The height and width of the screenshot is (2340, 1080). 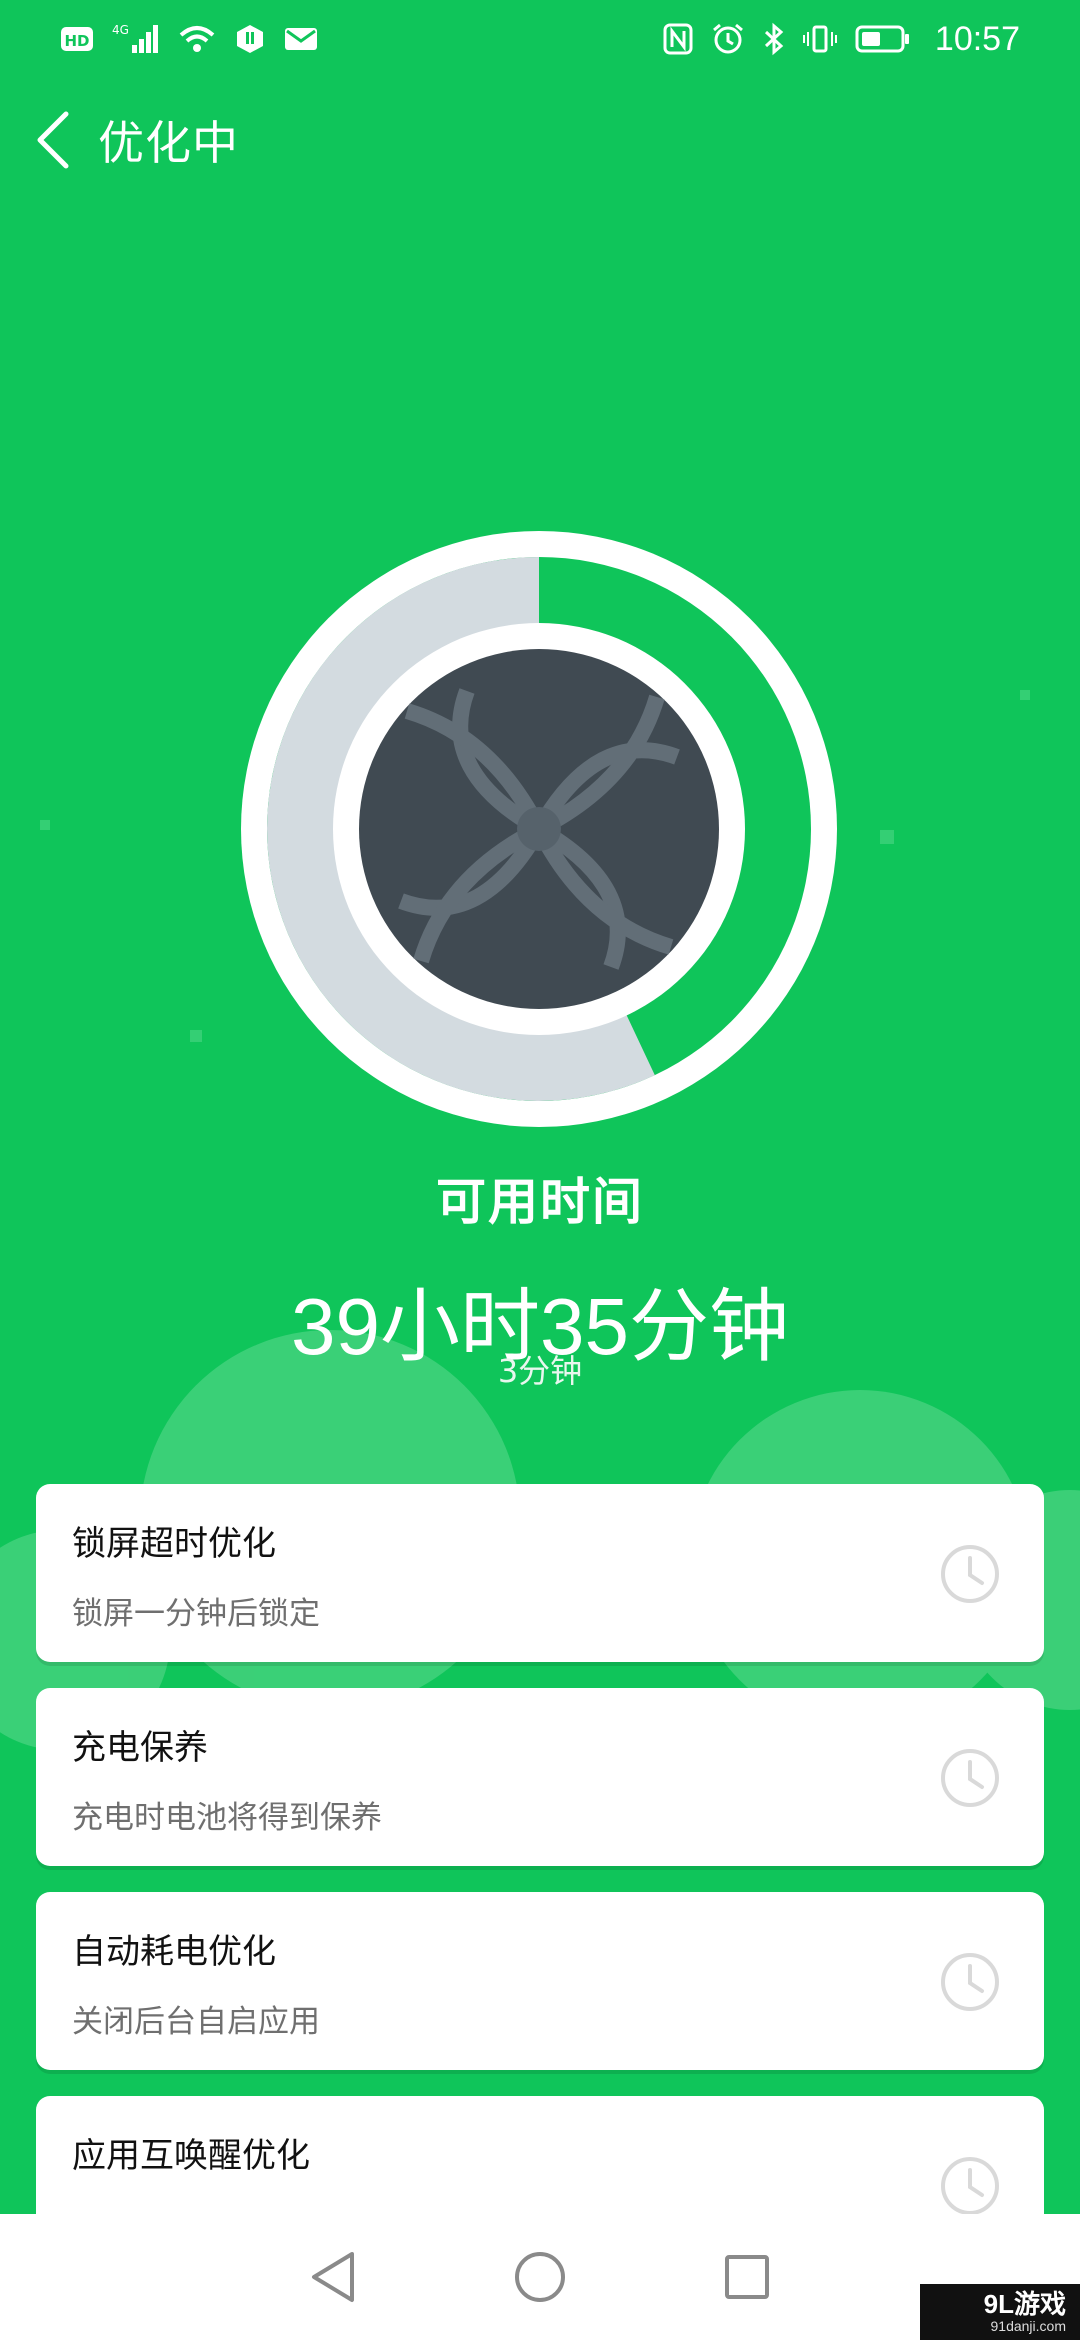 I want to click on mail-icon, so click(x=301, y=39).